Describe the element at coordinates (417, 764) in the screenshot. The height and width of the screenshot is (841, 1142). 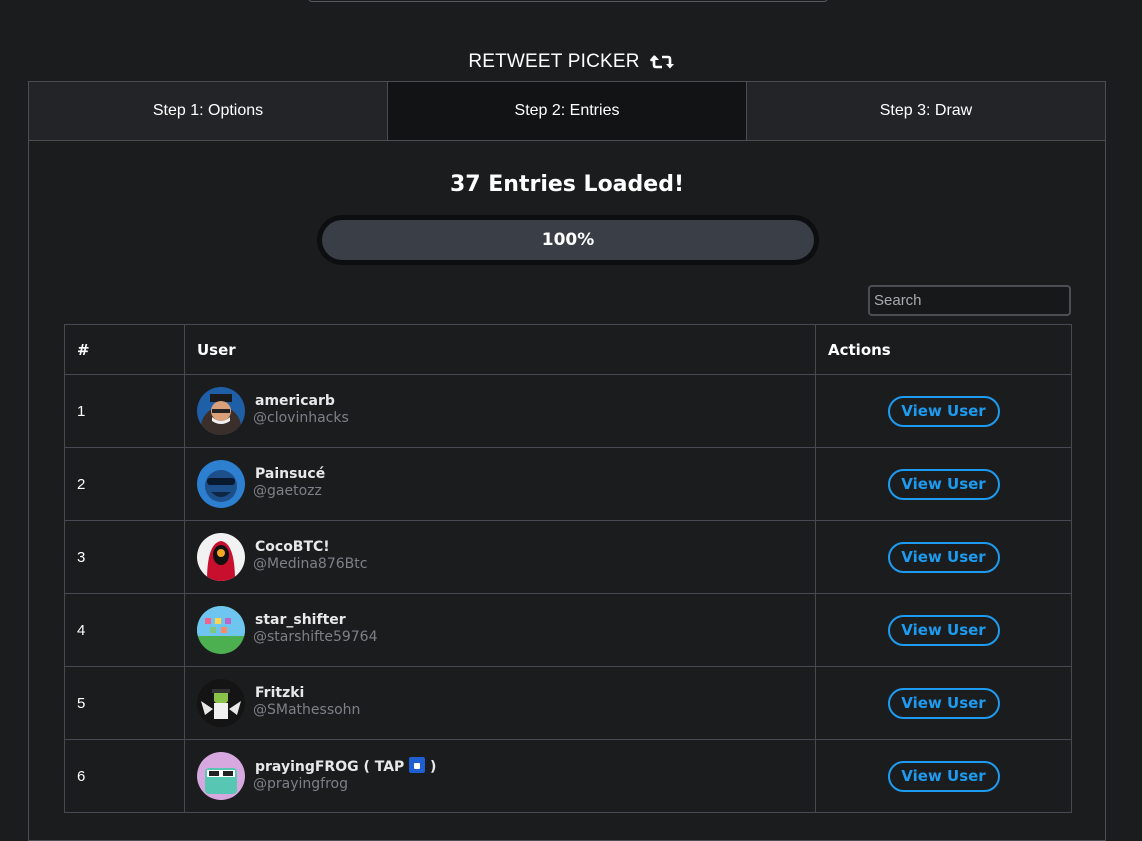
I see `lock-emoji-icon` at that location.